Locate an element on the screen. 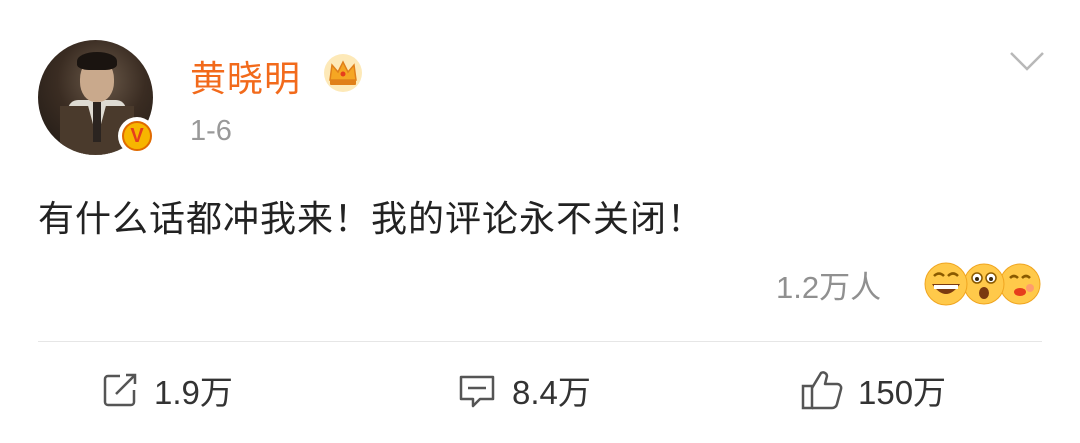  comment-button: 8.4万 is located at coordinates (523, 390).